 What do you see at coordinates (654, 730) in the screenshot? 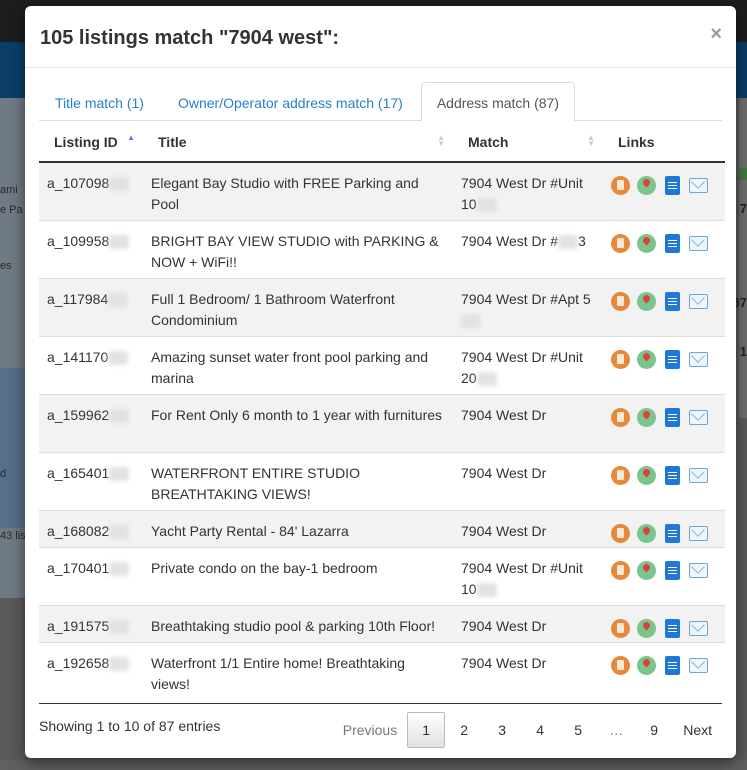
I see `page-button-9: 9` at bounding box center [654, 730].